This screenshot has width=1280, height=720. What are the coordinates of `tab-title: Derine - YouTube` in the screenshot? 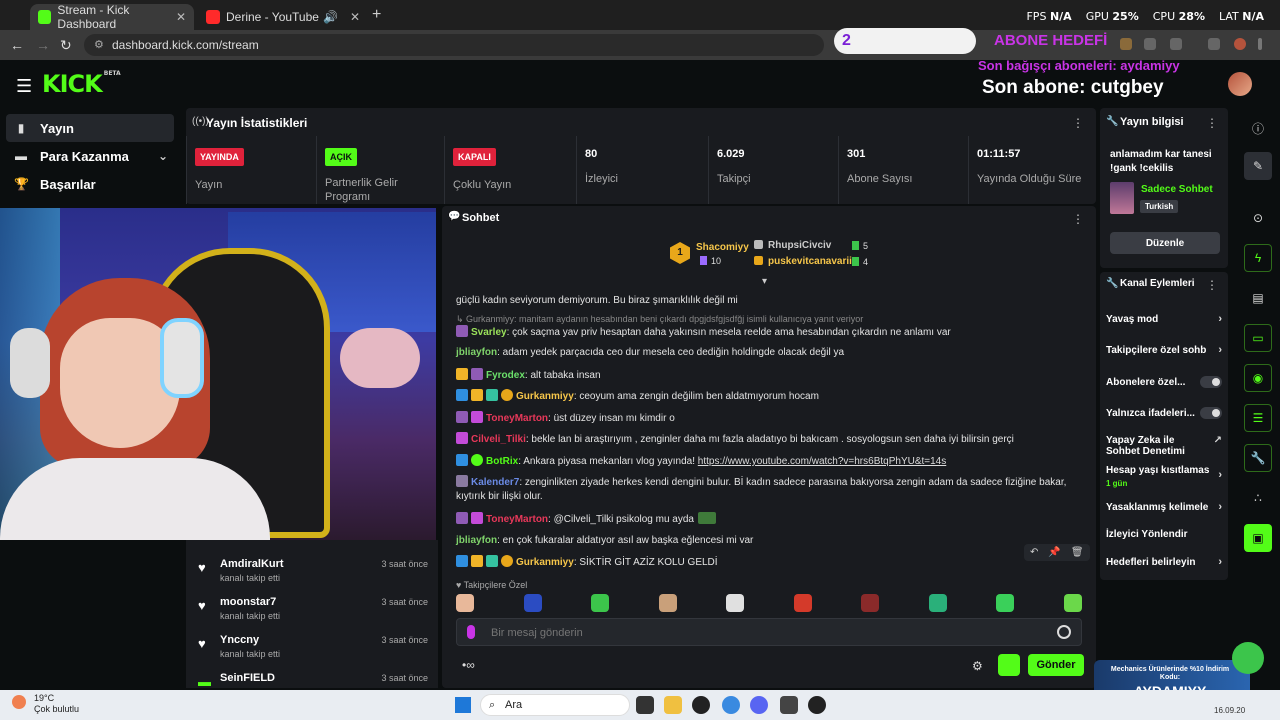 It's located at (272, 17).